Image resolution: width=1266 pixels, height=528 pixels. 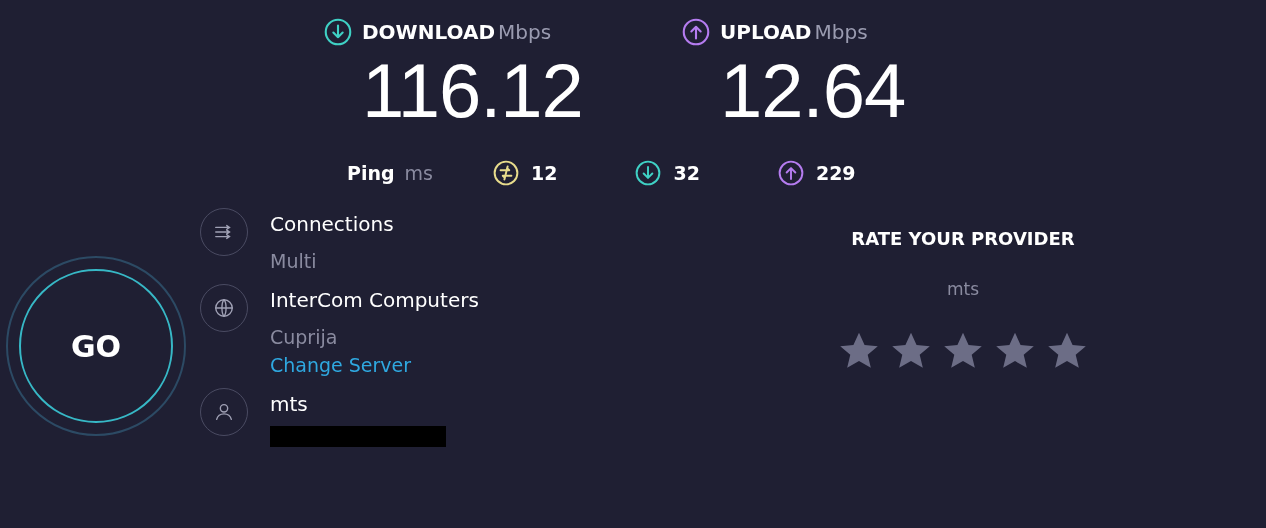 I want to click on ping-label: Ping, so click(x=371, y=173).